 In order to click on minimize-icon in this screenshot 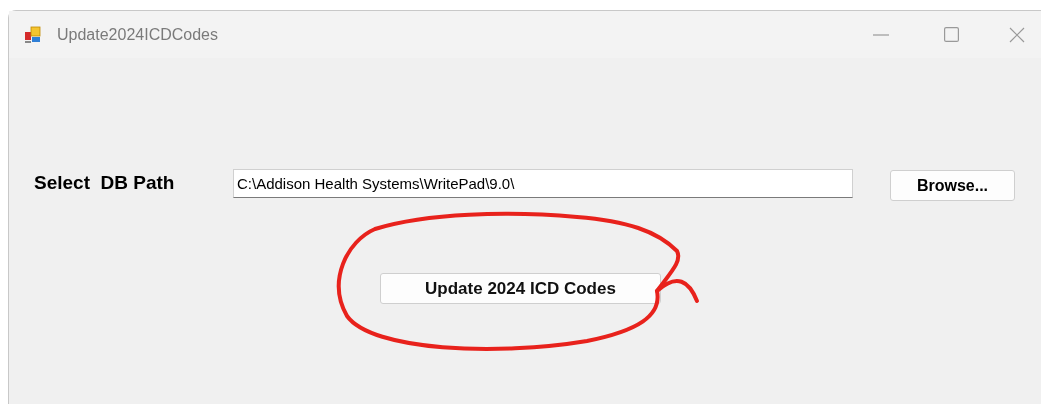, I will do `click(881, 34)`.